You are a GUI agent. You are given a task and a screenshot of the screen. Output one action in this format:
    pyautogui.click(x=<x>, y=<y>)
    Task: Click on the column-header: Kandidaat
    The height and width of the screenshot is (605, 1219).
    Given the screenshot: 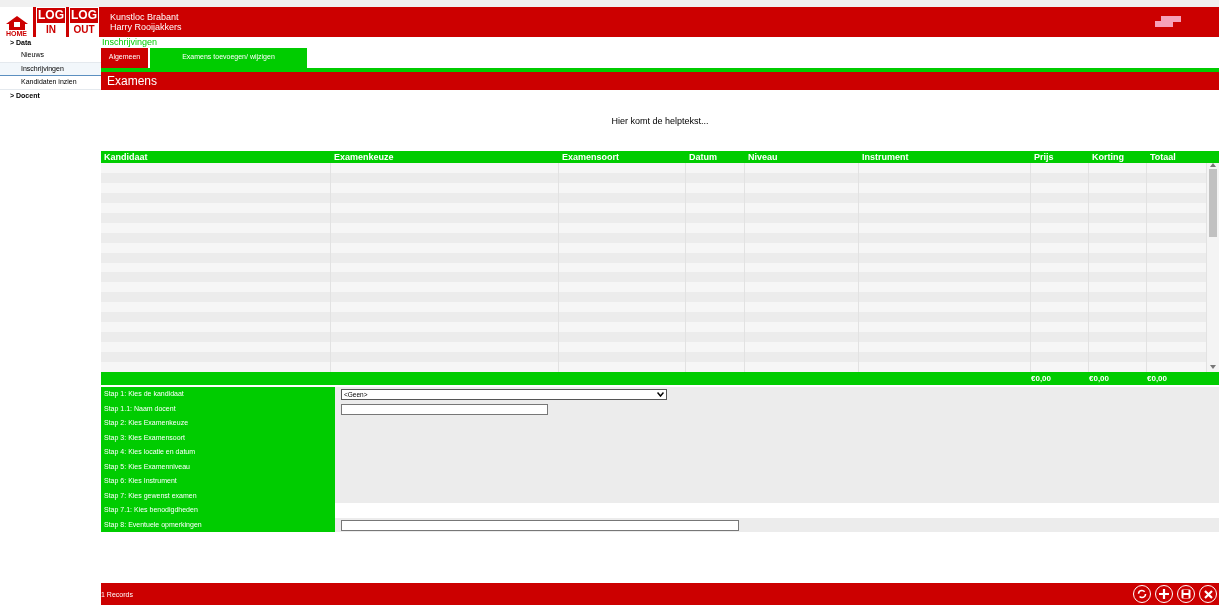 What is the action you would take?
    pyautogui.click(x=126, y=157)
    